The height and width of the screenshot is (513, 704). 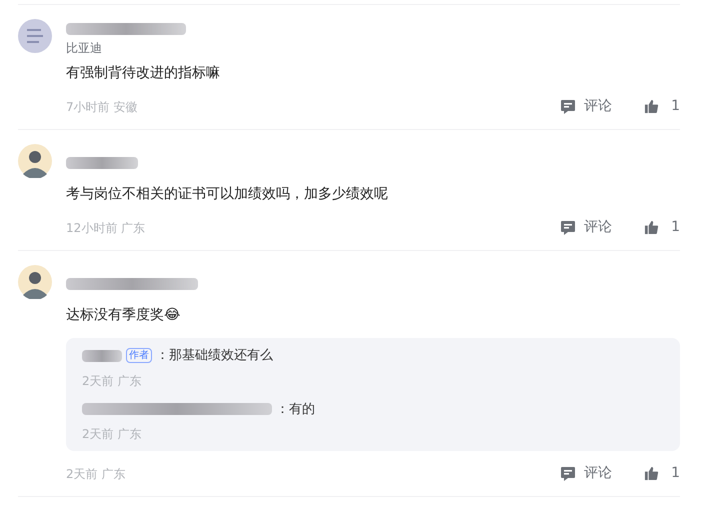 I want to click on company-label: 比亚迪, so click(x=84, y=48).